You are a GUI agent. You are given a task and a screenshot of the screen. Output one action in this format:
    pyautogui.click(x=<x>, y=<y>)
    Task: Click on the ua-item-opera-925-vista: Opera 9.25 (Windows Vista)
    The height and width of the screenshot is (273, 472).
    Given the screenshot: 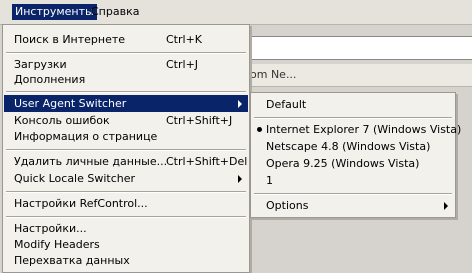 What is the action you would take?
    pyautogui.click(x=353, y=163)
    